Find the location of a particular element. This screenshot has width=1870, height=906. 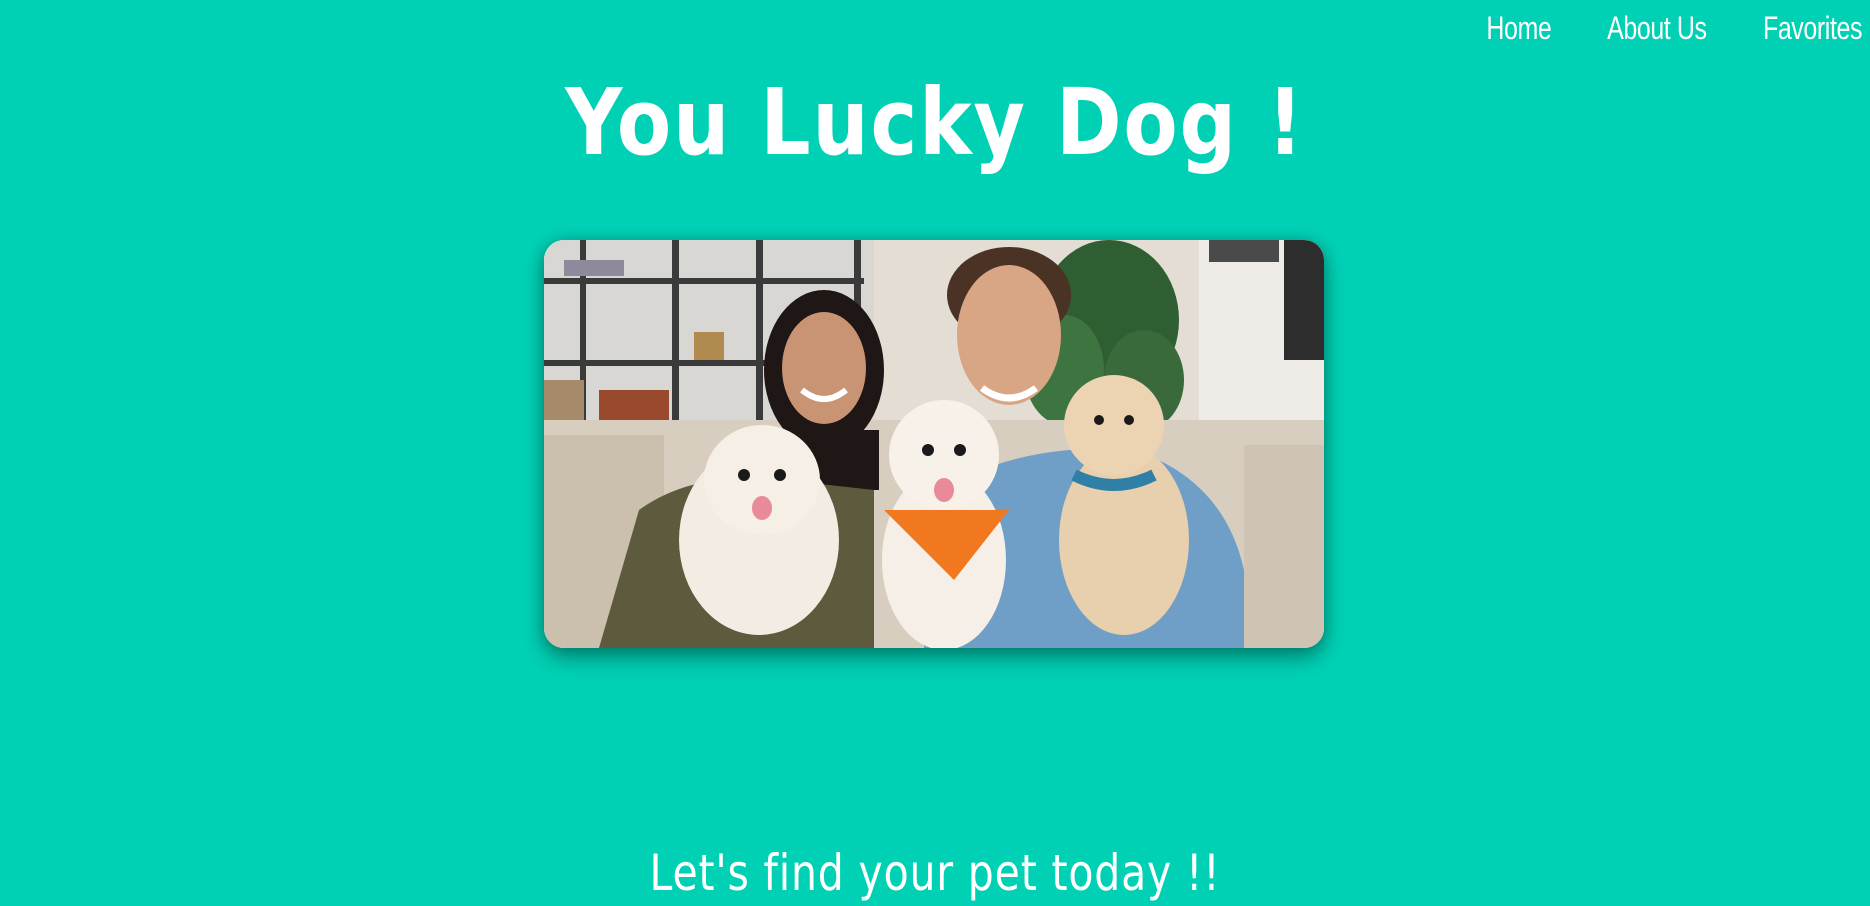

page-title: You Lucky Dog ! is located at coordinates (935, 122).